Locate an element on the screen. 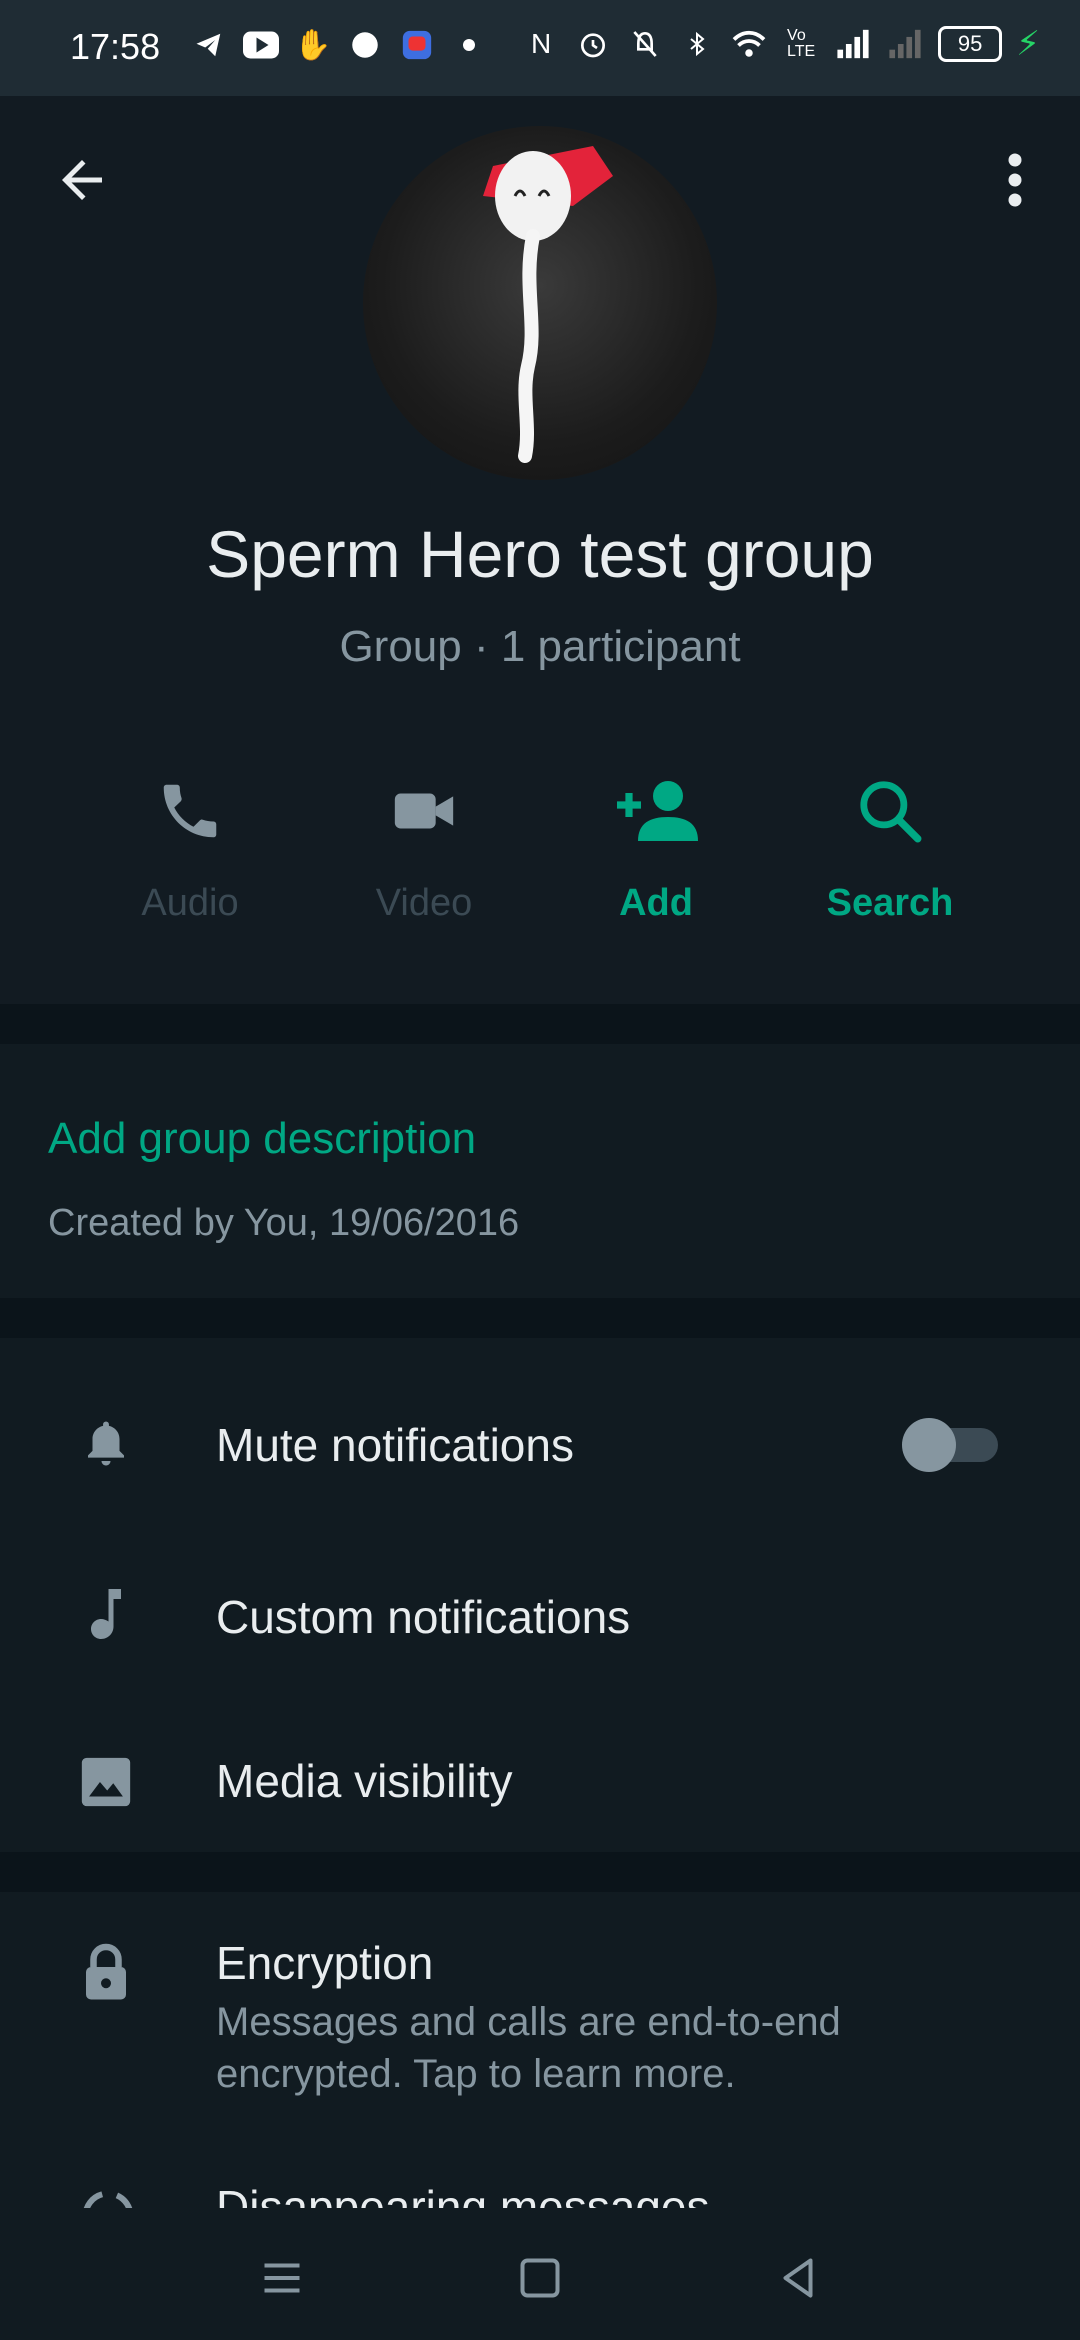 The height and width of the screenshot is (2340, 1080). video-label: Video is located at coordinates (424, 903).